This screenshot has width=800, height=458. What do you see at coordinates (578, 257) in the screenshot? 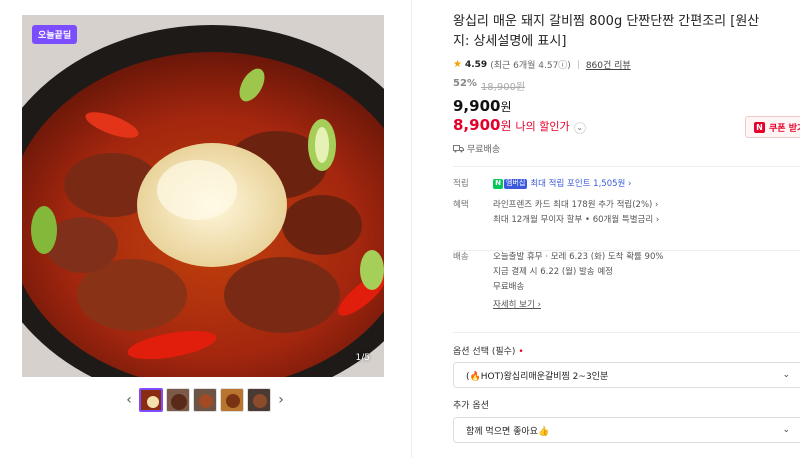
I see `delivery-line-1: 오늘출발 휴무 · 모레 6.23 (화) 도착 확률 90%` at bounding box center [578, 257].